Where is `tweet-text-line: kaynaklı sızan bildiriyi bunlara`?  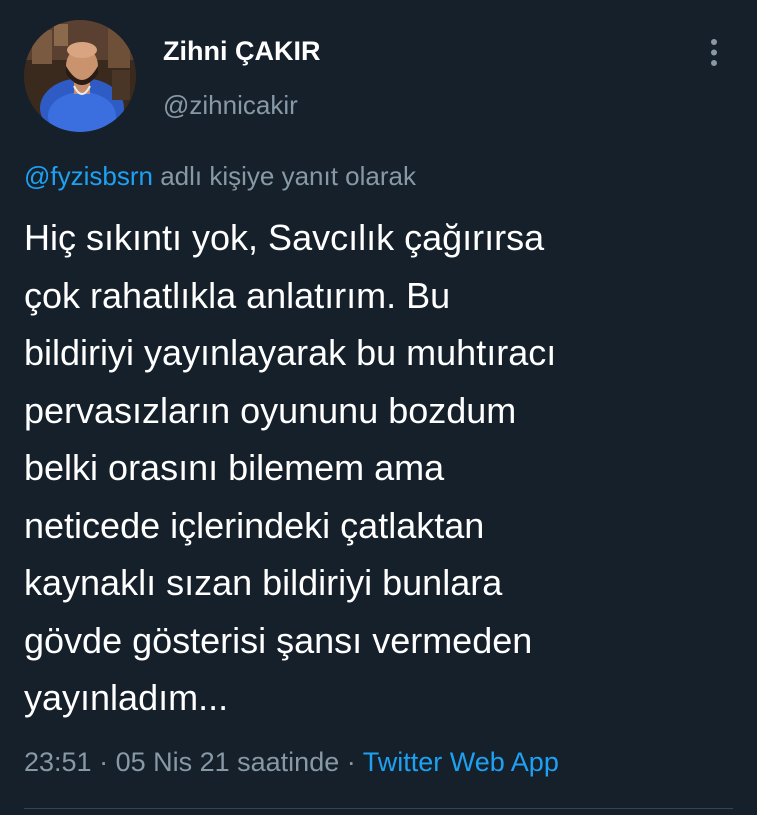
tweet-text-line: kaynaklı sızan bildiriyi bunlara is located at coordinates (263, 582).